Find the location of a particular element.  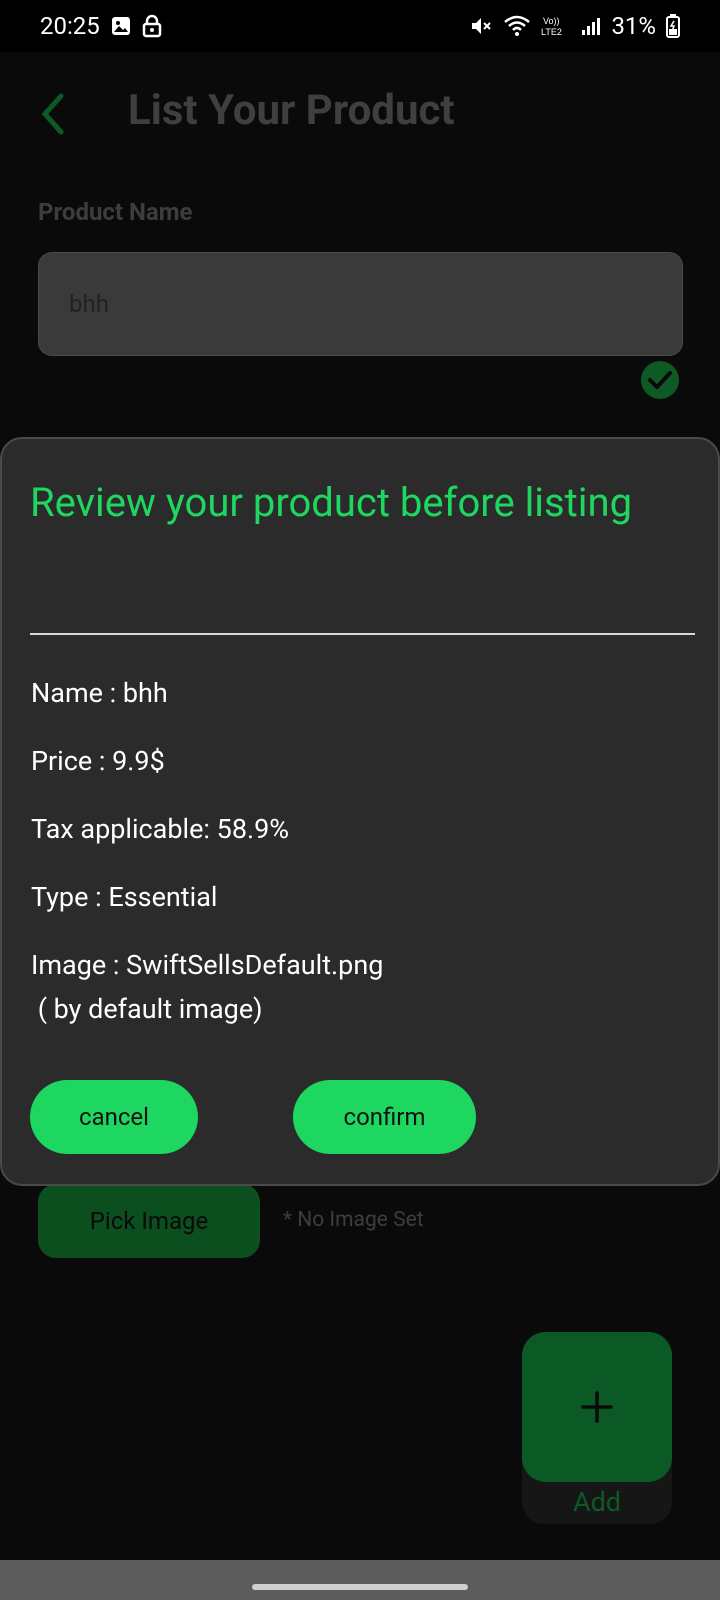

dialog-title: Review your product before listing is located at coordinates (331, 502).